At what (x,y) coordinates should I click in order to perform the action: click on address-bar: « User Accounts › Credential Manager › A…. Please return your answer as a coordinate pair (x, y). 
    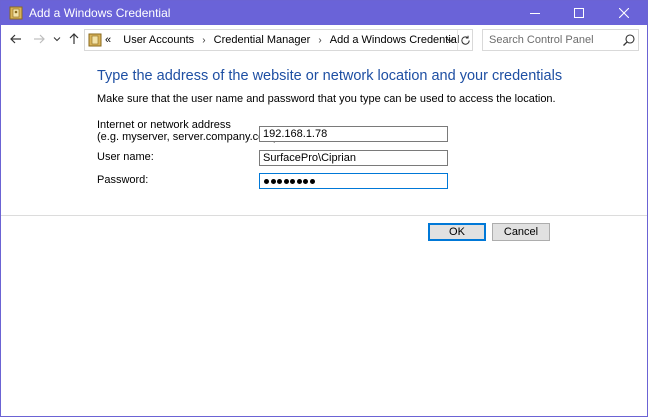
    Looking at the image, I should click on (278, 40).